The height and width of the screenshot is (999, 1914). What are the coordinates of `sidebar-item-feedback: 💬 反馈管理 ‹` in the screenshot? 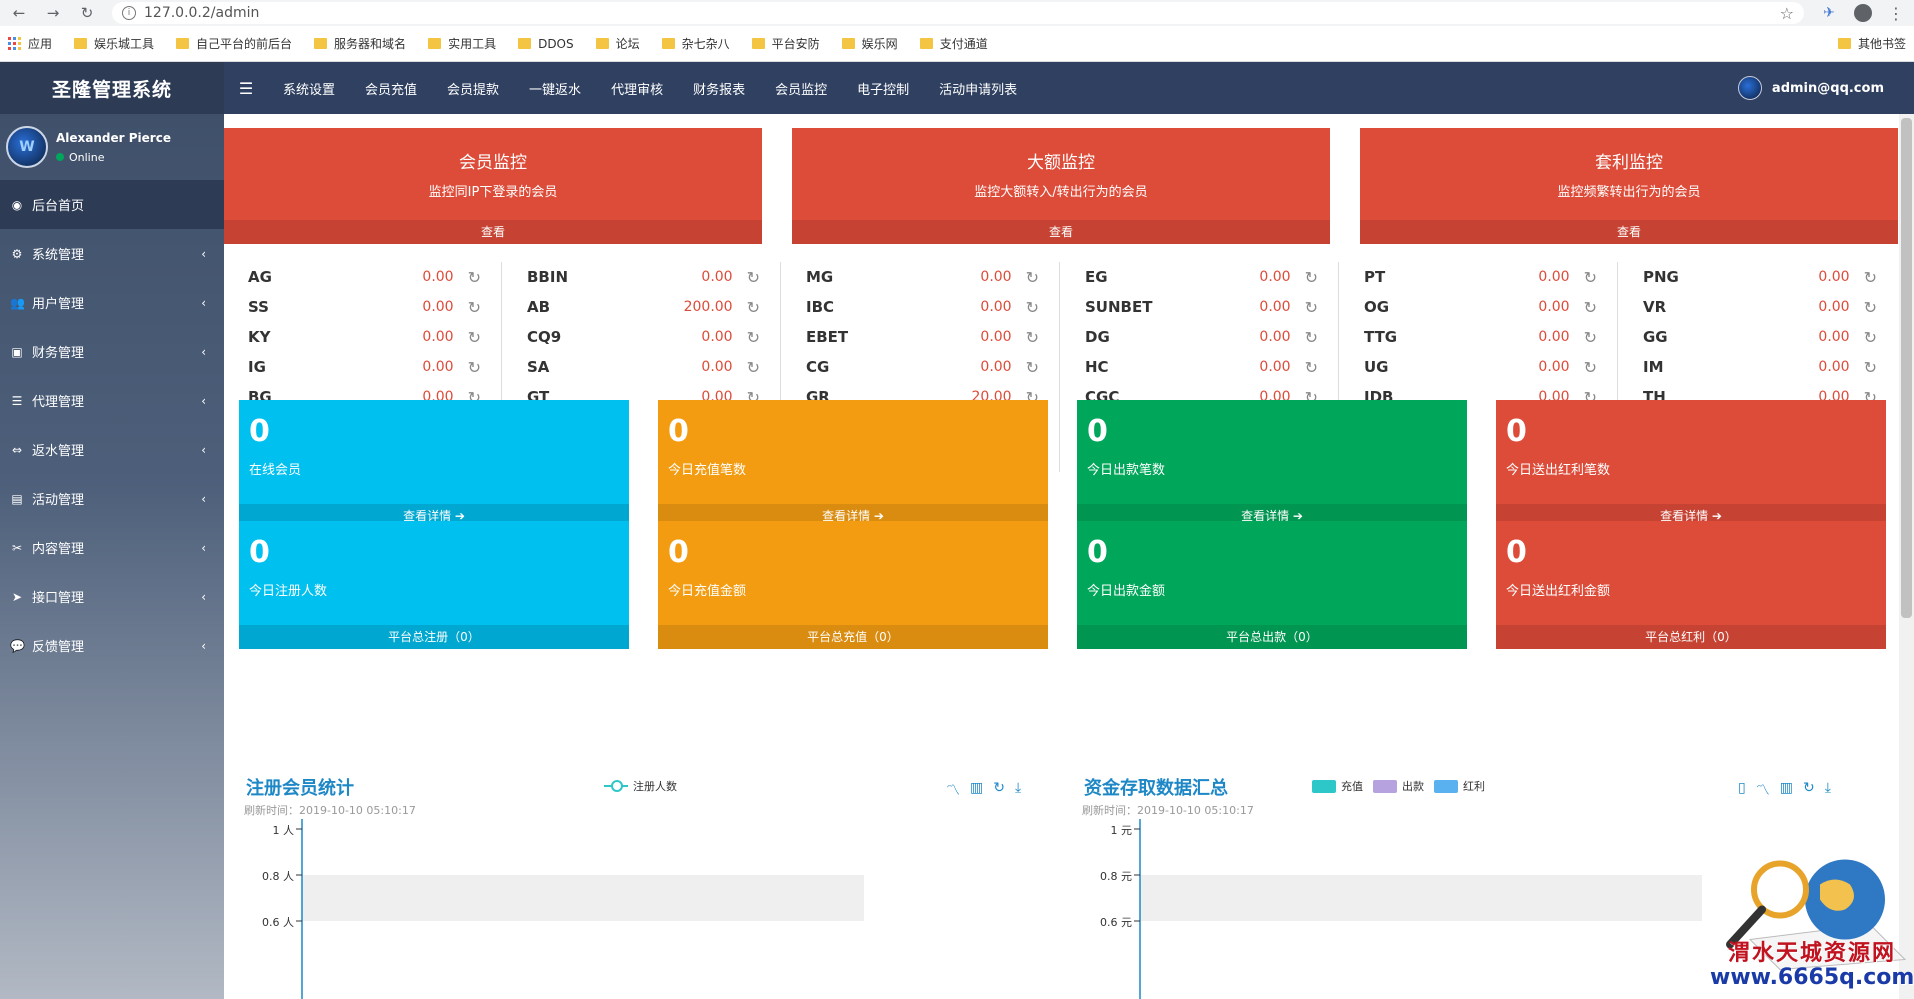 It's located at (112, 645).